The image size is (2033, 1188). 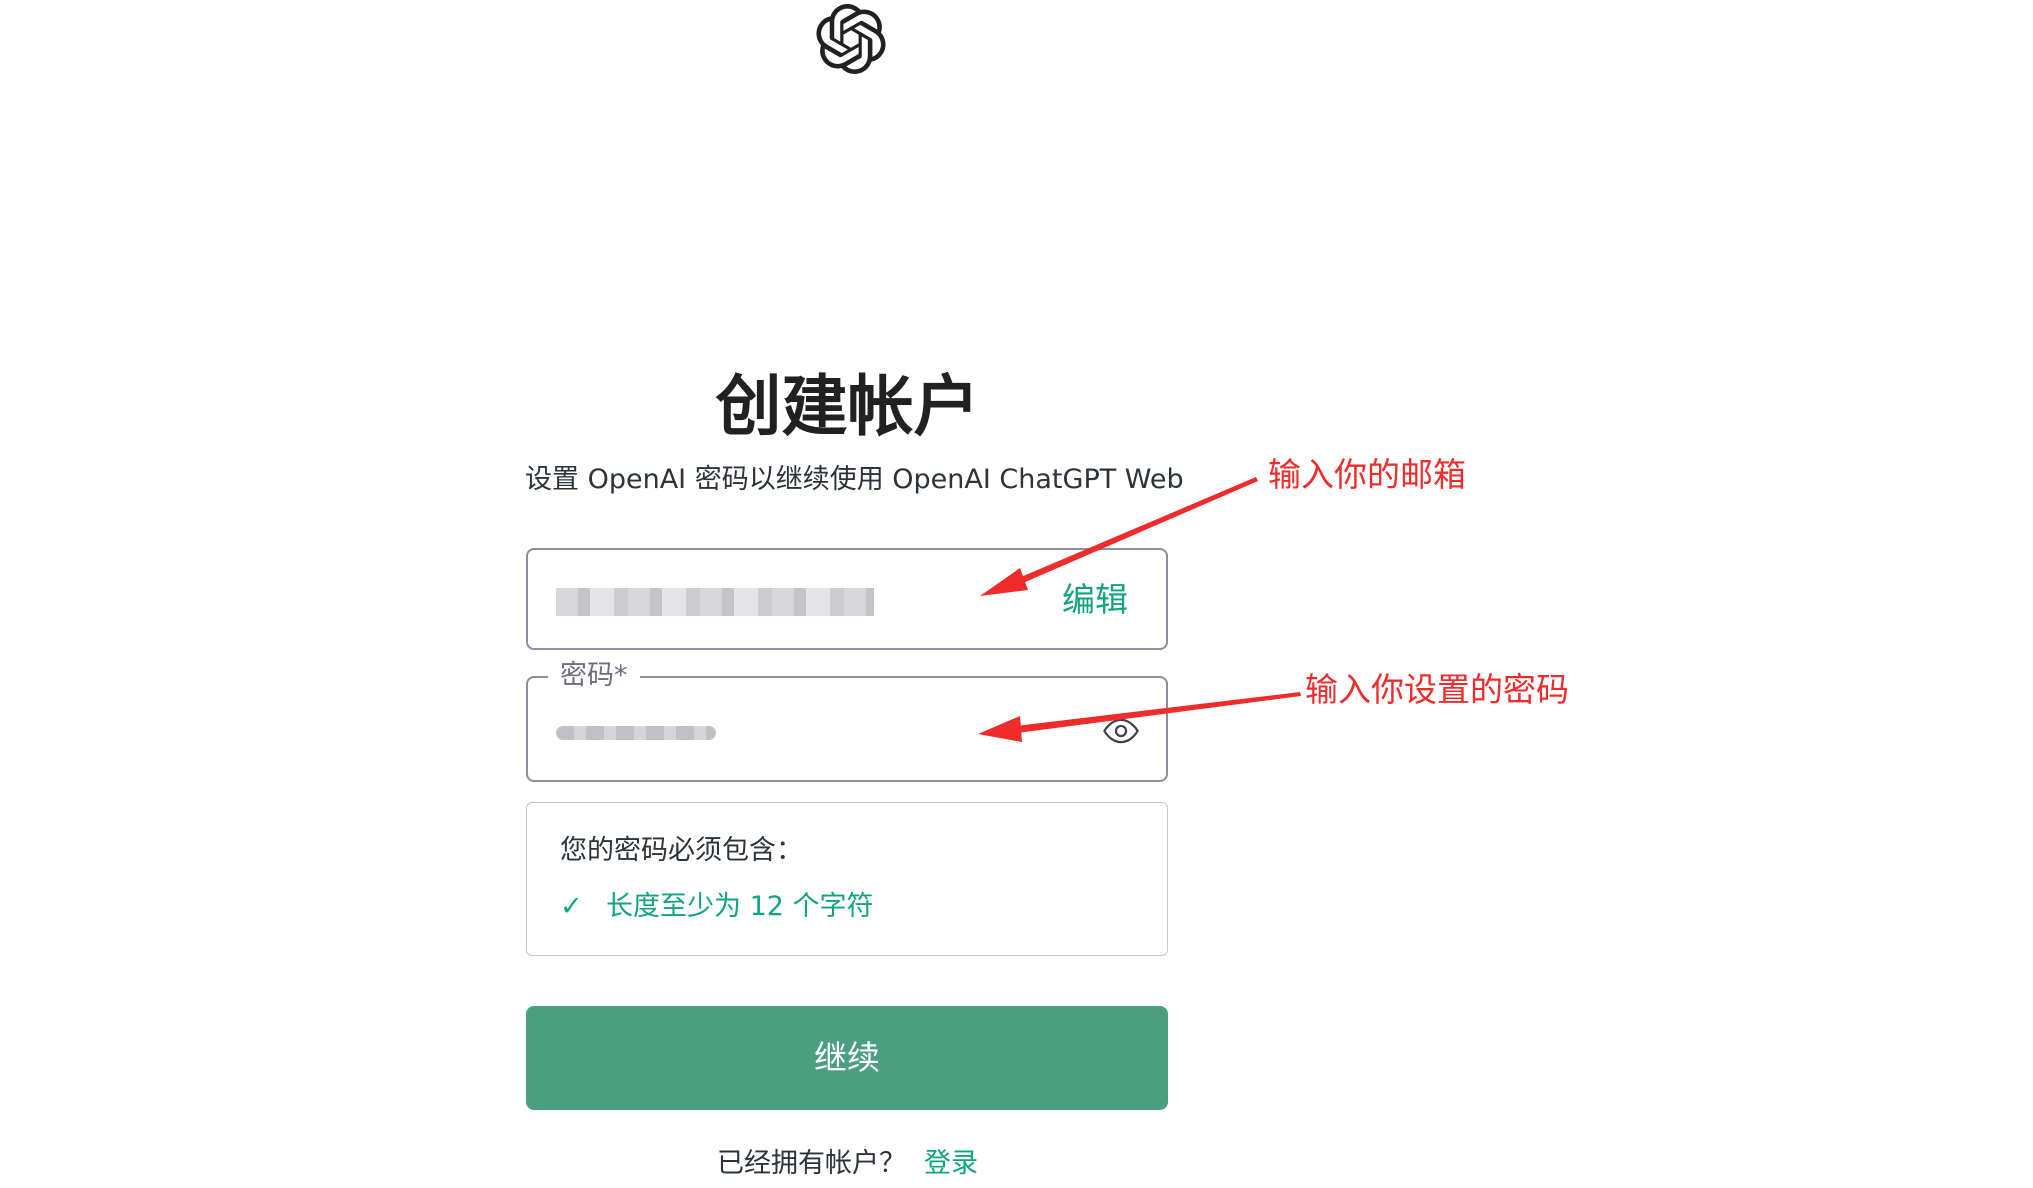 What do you see at coordinates (1121, 731) in the screenshot?
I see `eye-icon` at bounding box center [1121, 731].